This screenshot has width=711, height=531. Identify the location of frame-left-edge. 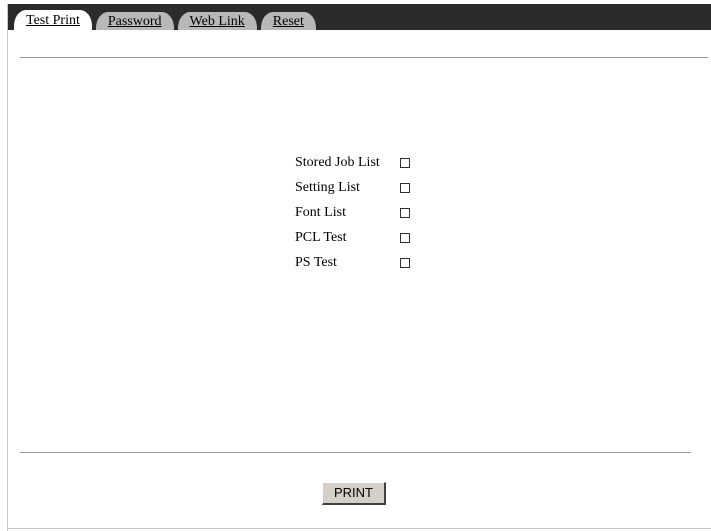
(7, 265).